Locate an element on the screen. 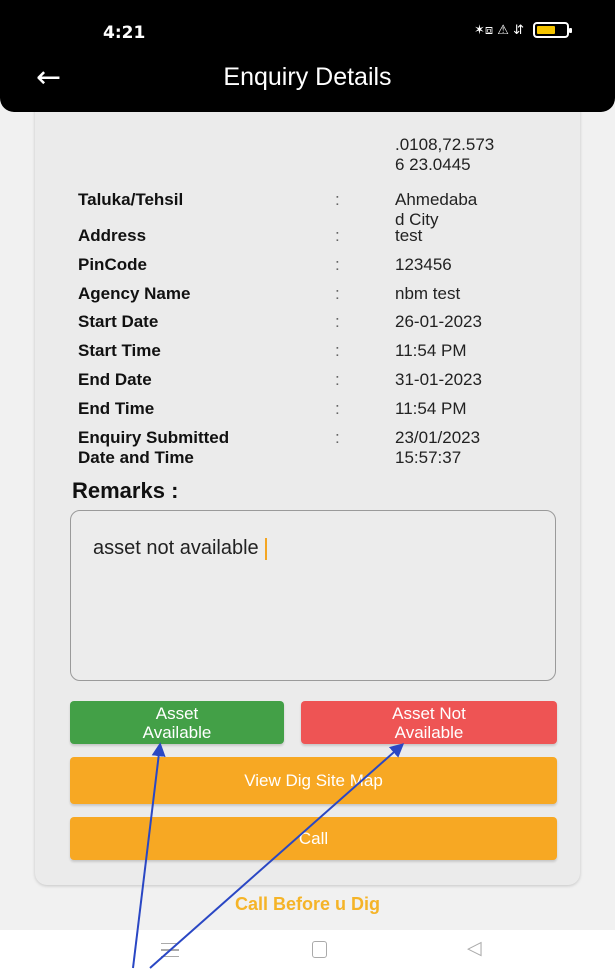 The height and width of the screenshot is (973, 615). detail-label: Address is located at coordinates (112, 235).